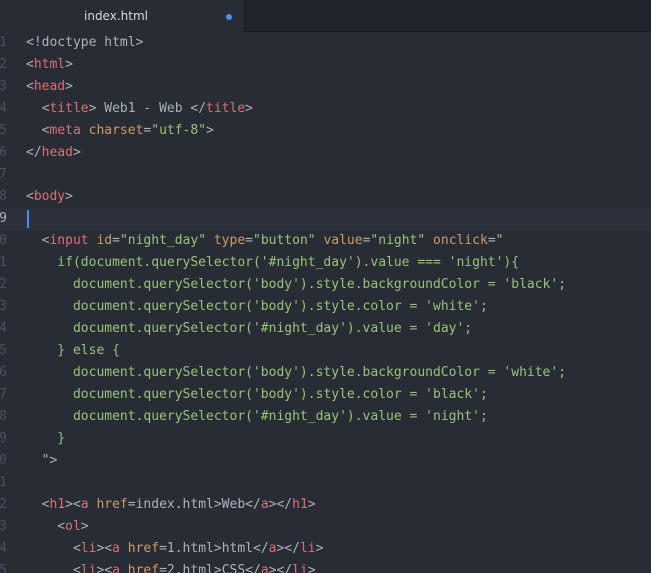 Image resolution: width=651 pixels, height=573 pixels. I want to click on line-number: 5, so click(3, 568).